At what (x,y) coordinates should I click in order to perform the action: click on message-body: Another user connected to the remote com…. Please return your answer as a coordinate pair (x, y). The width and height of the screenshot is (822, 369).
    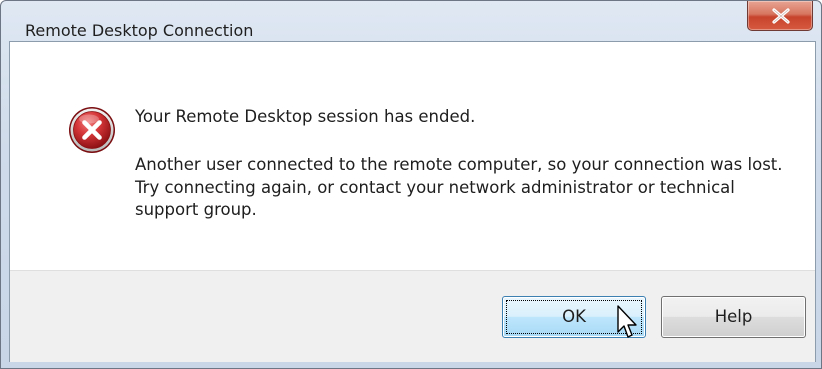
    Looking at the image, I should click on (459, 187).